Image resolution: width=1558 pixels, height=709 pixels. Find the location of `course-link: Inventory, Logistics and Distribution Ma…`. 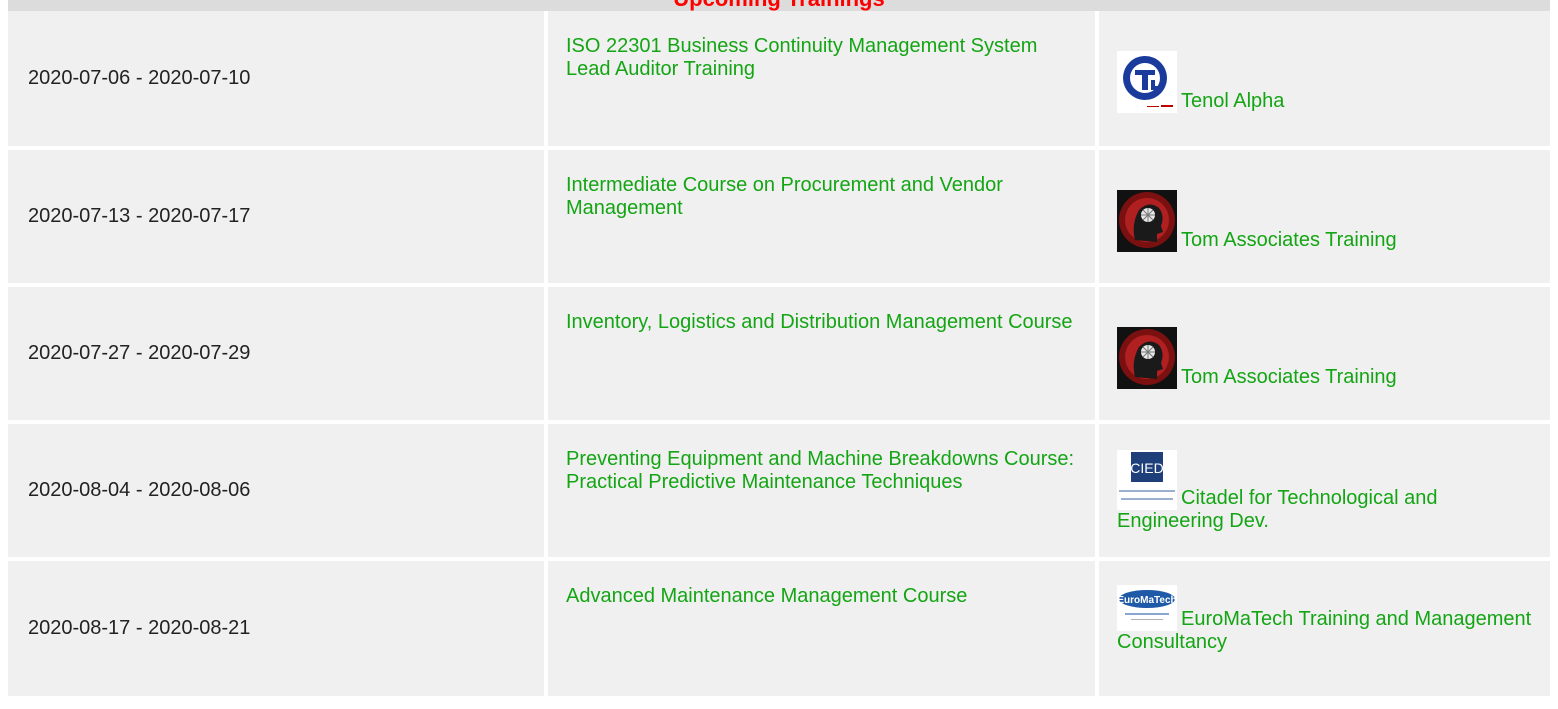

course-link: Inventory, Logistics and Distribution Ma… is located at coordinates (824, 322).